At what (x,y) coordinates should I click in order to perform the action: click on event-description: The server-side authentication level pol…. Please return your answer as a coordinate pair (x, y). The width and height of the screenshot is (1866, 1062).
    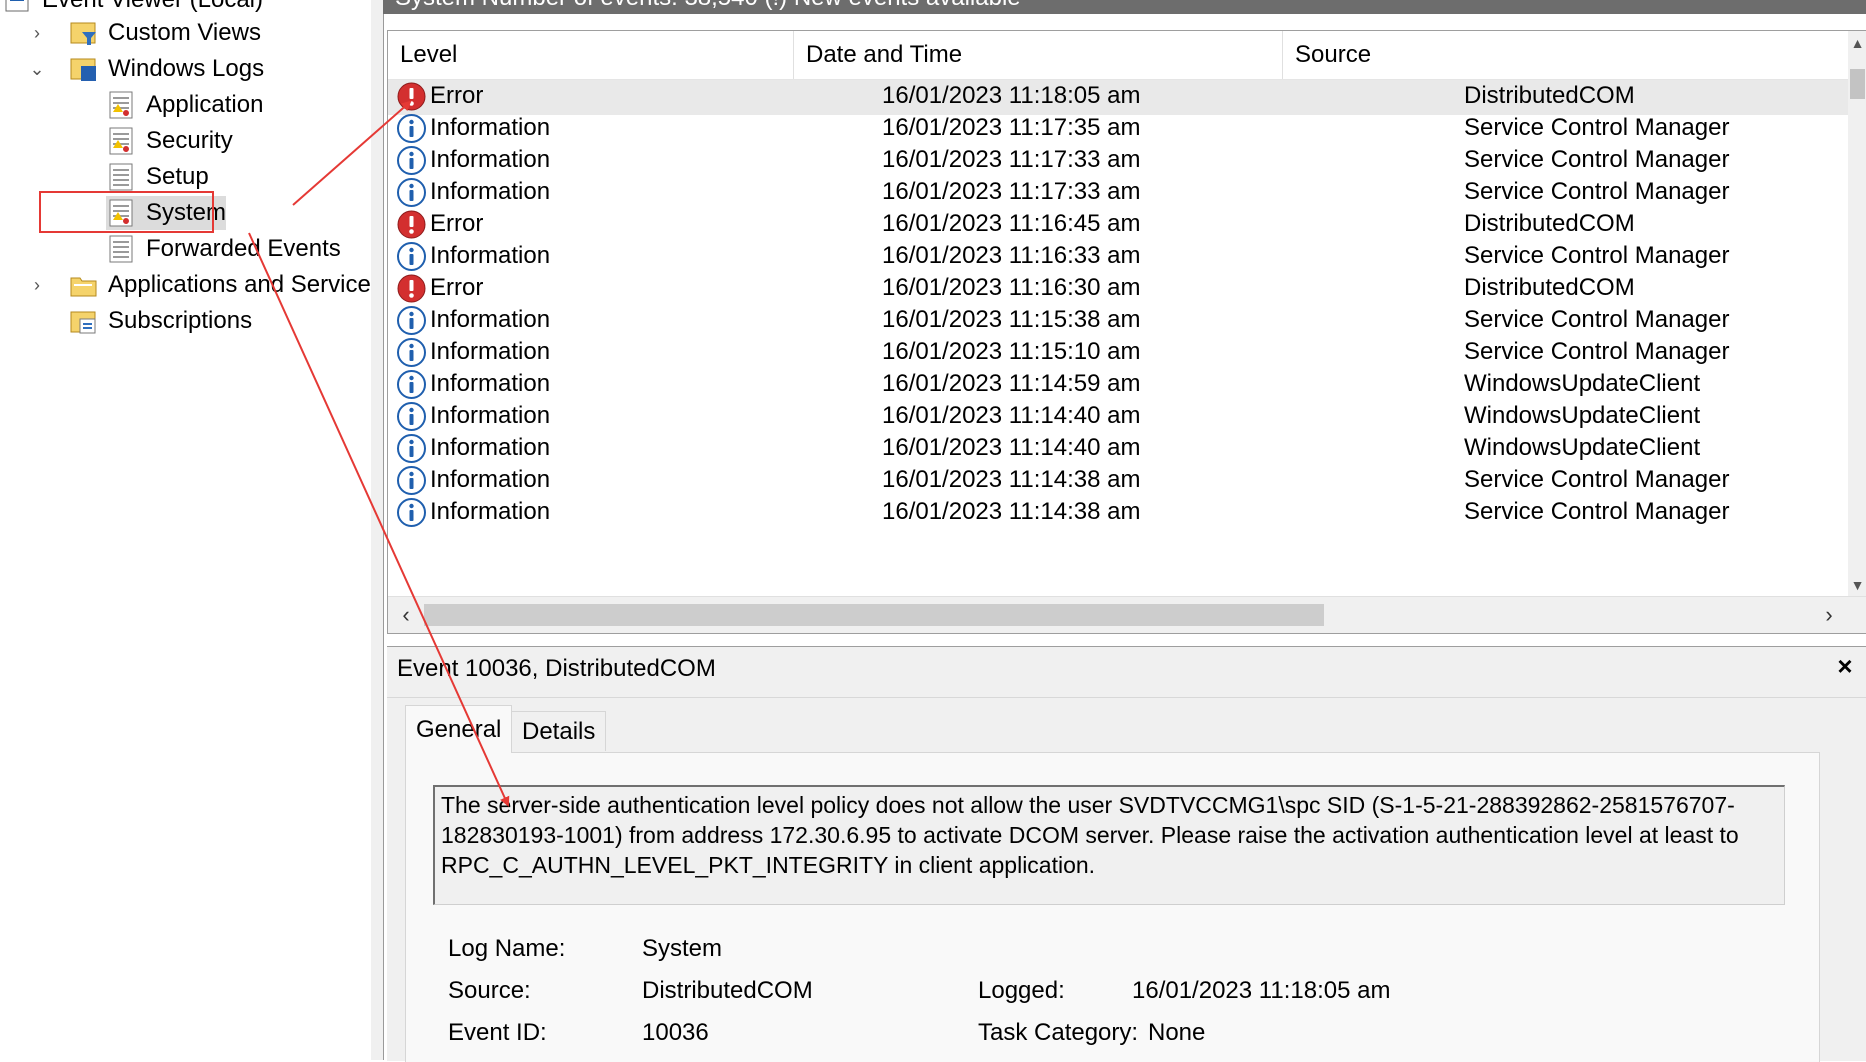
    Looking at the image, I should click on (1109, 845).